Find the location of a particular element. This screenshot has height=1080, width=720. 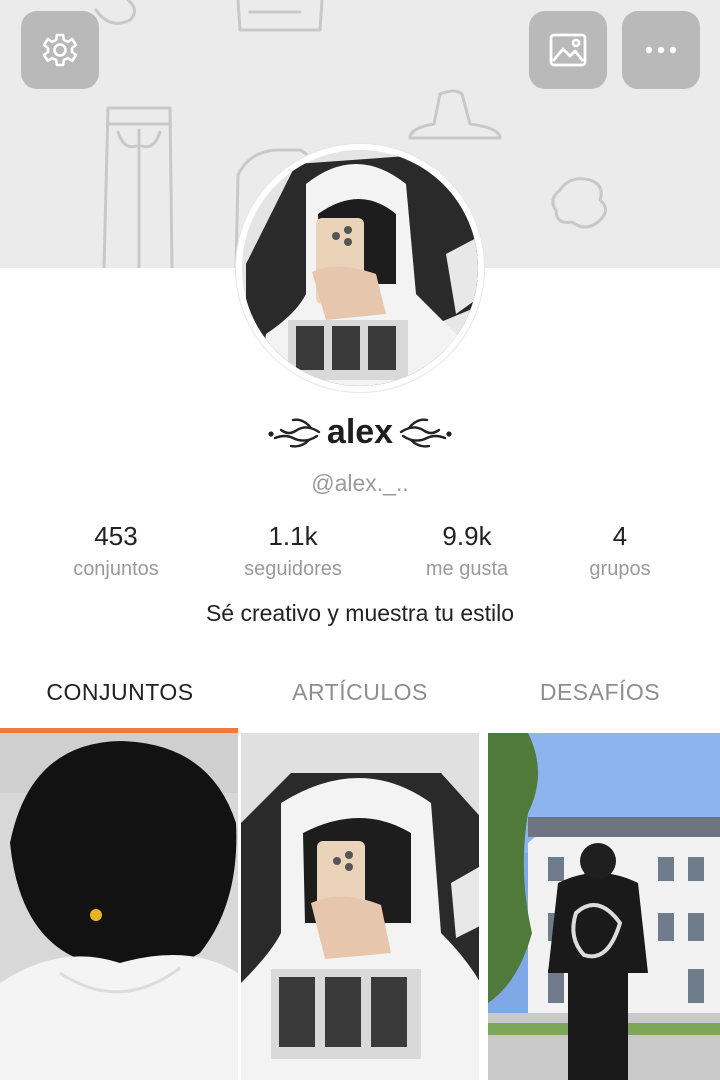

change-background-button is located at coordinates (568, 50).